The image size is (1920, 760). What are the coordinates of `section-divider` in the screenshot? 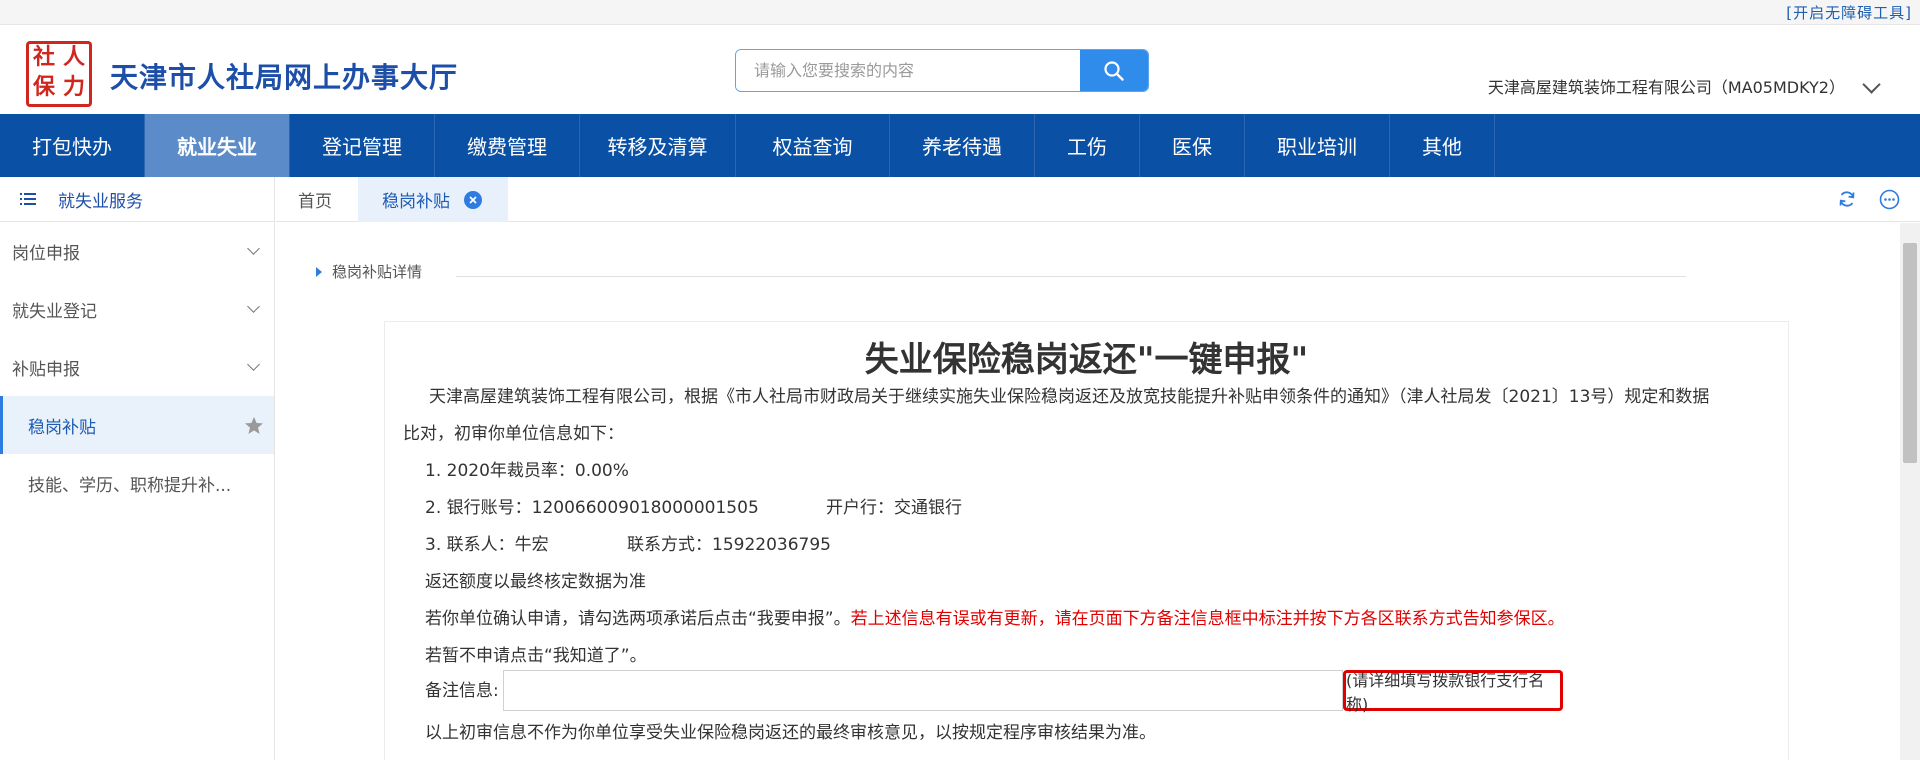 It's located at (1071, 276).